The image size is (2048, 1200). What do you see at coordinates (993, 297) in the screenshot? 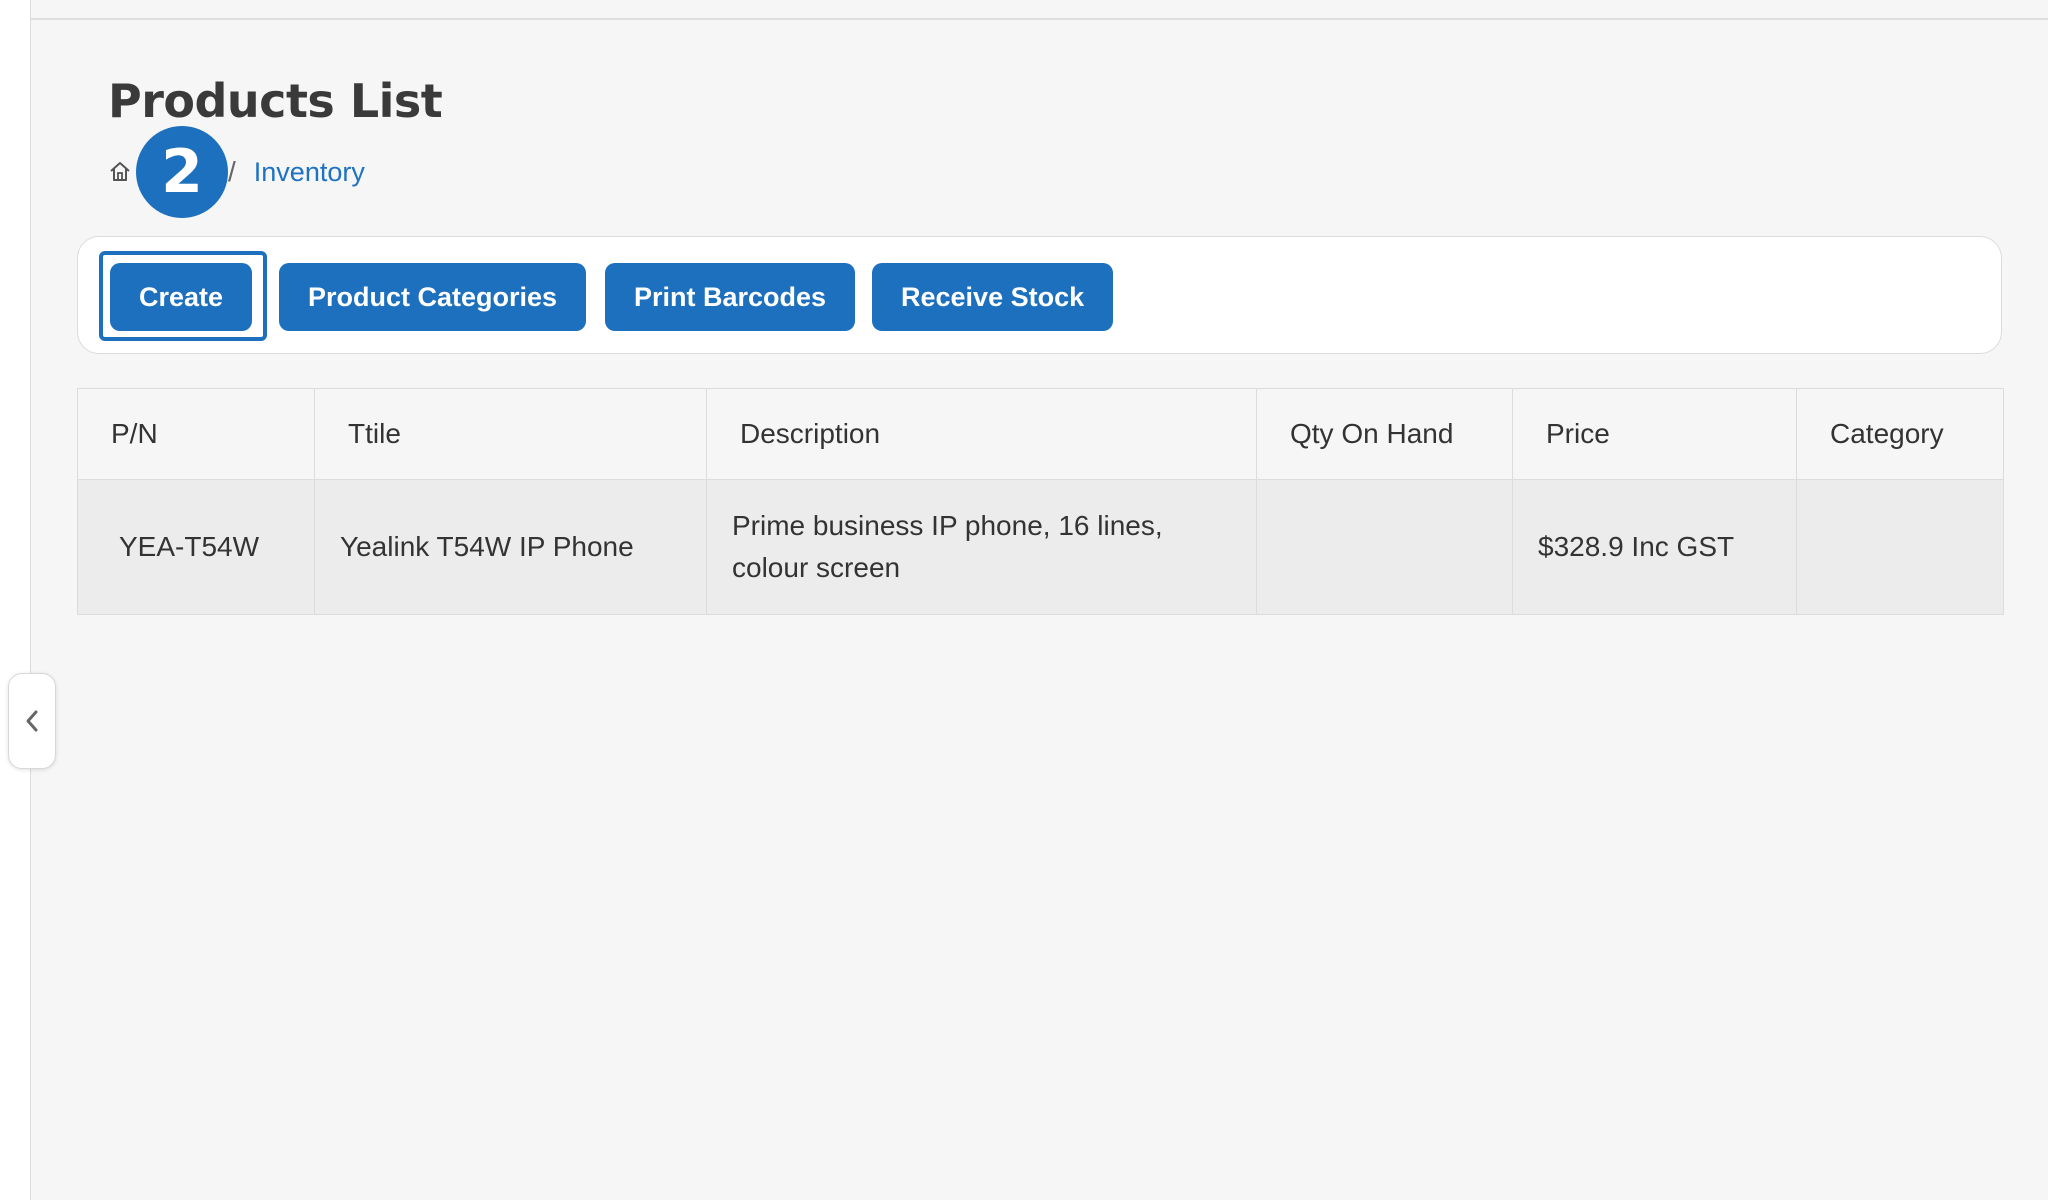
I see `receive-stock-button: Receive Stock` at bounding box center [993, 297].